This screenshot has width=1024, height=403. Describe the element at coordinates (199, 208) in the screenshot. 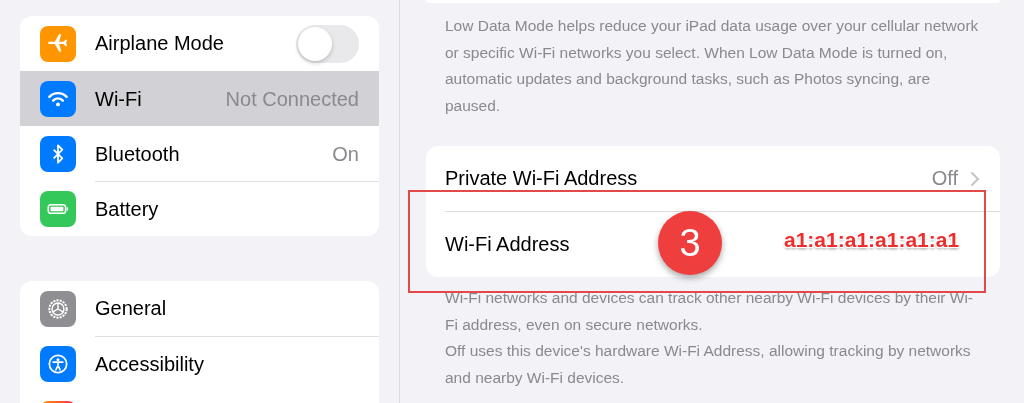

I see `sidebar-item: Battery` at that location.